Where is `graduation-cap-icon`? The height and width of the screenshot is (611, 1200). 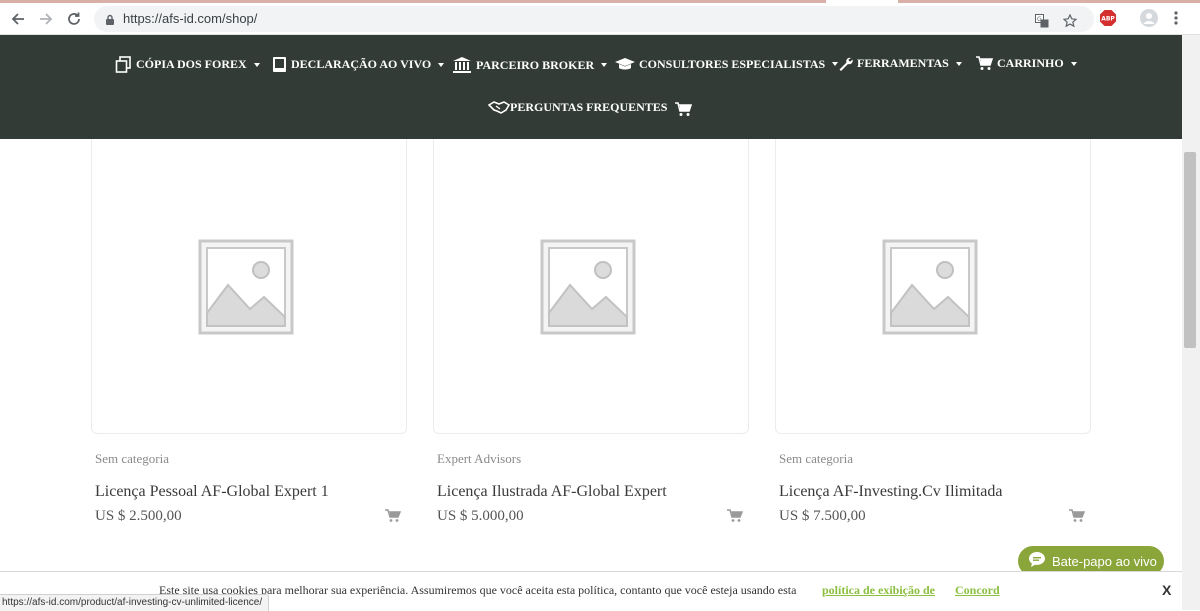
graduation-cap-icon is located at coordinates (625, 64).